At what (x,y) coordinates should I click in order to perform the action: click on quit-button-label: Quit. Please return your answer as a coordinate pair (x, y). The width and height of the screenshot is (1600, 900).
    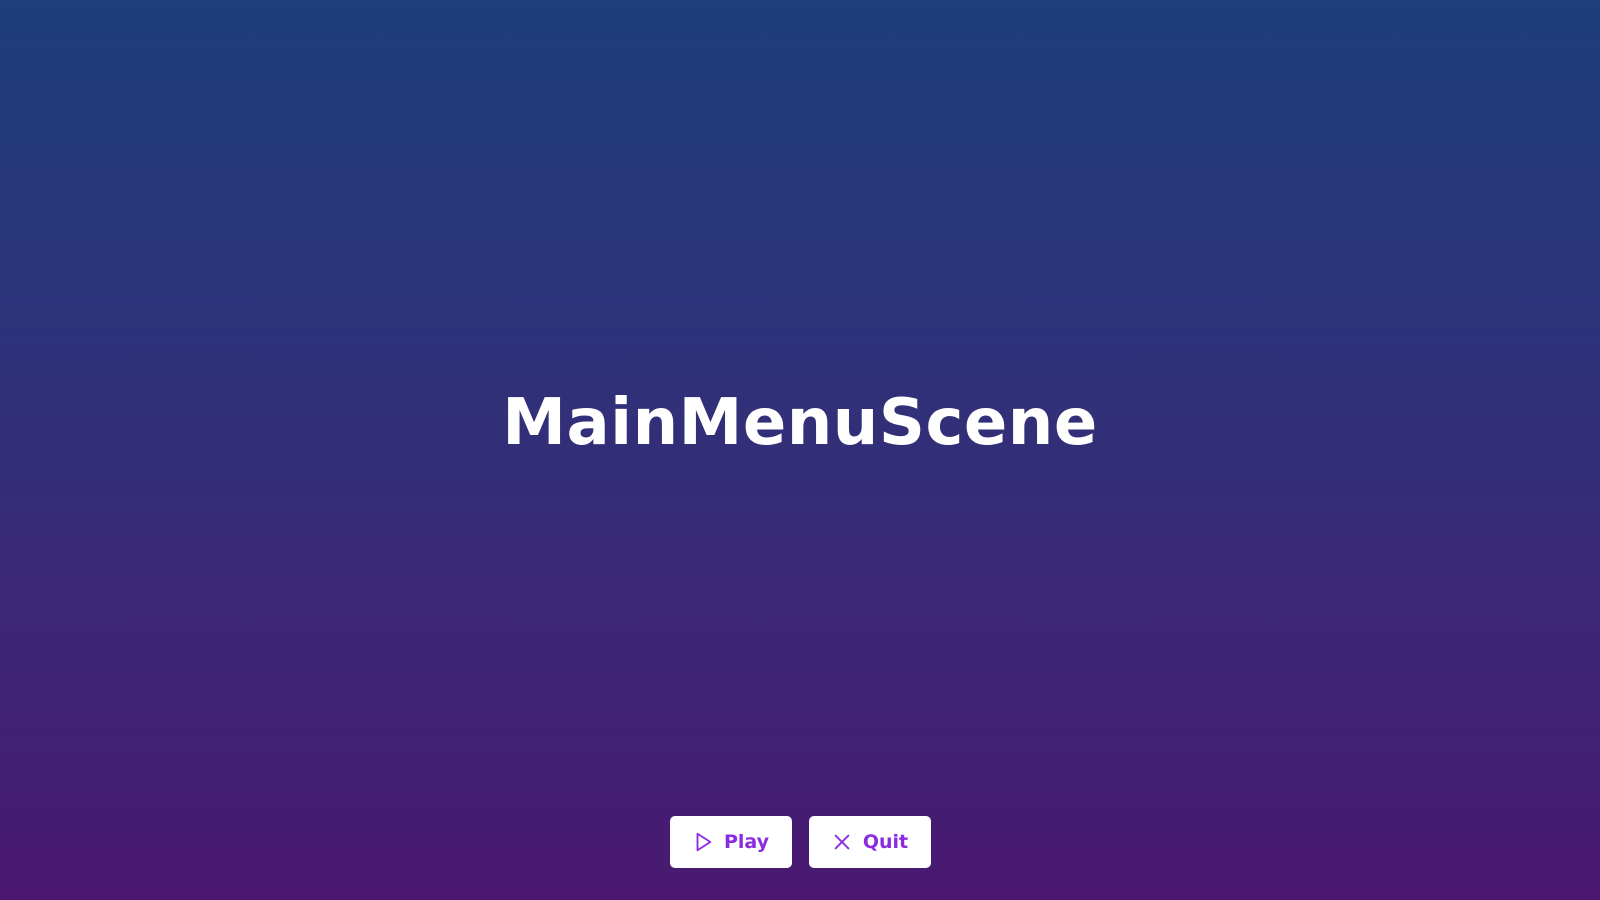
    Looking at the image, I should click on (885, 842).